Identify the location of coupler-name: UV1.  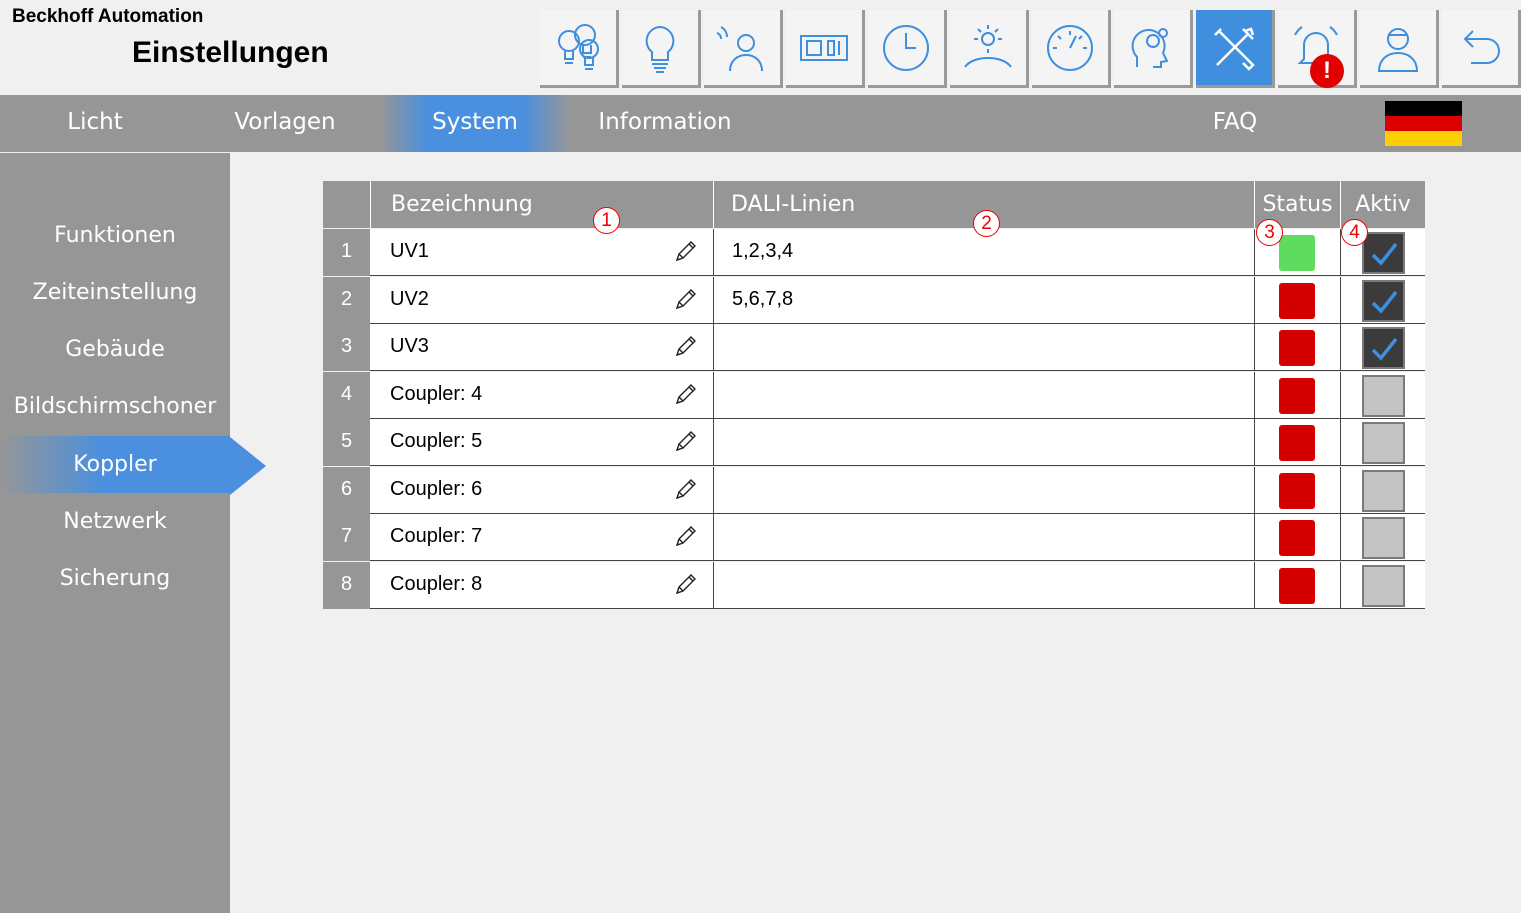
(409, 251).